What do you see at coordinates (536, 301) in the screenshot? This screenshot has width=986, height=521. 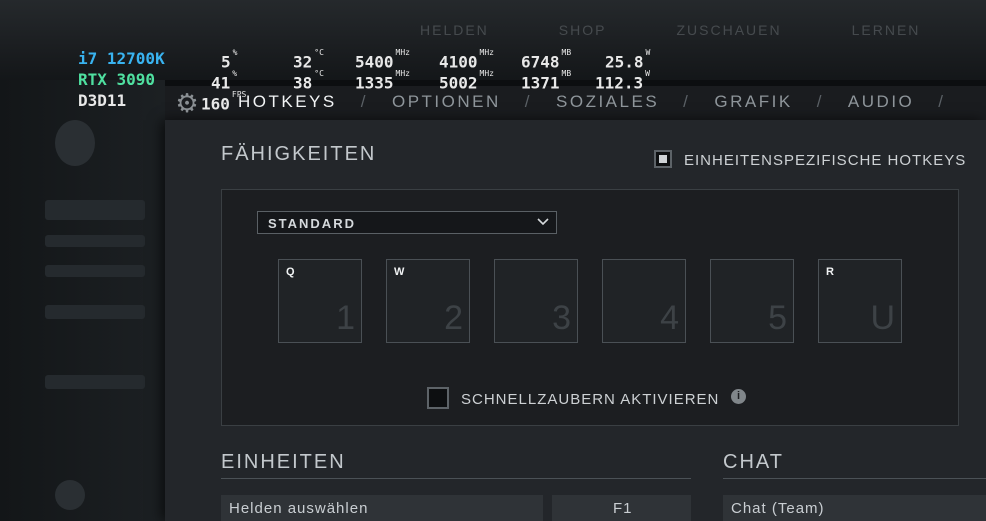 I see `ability-slot: 3` at bounding box center [536, 301].